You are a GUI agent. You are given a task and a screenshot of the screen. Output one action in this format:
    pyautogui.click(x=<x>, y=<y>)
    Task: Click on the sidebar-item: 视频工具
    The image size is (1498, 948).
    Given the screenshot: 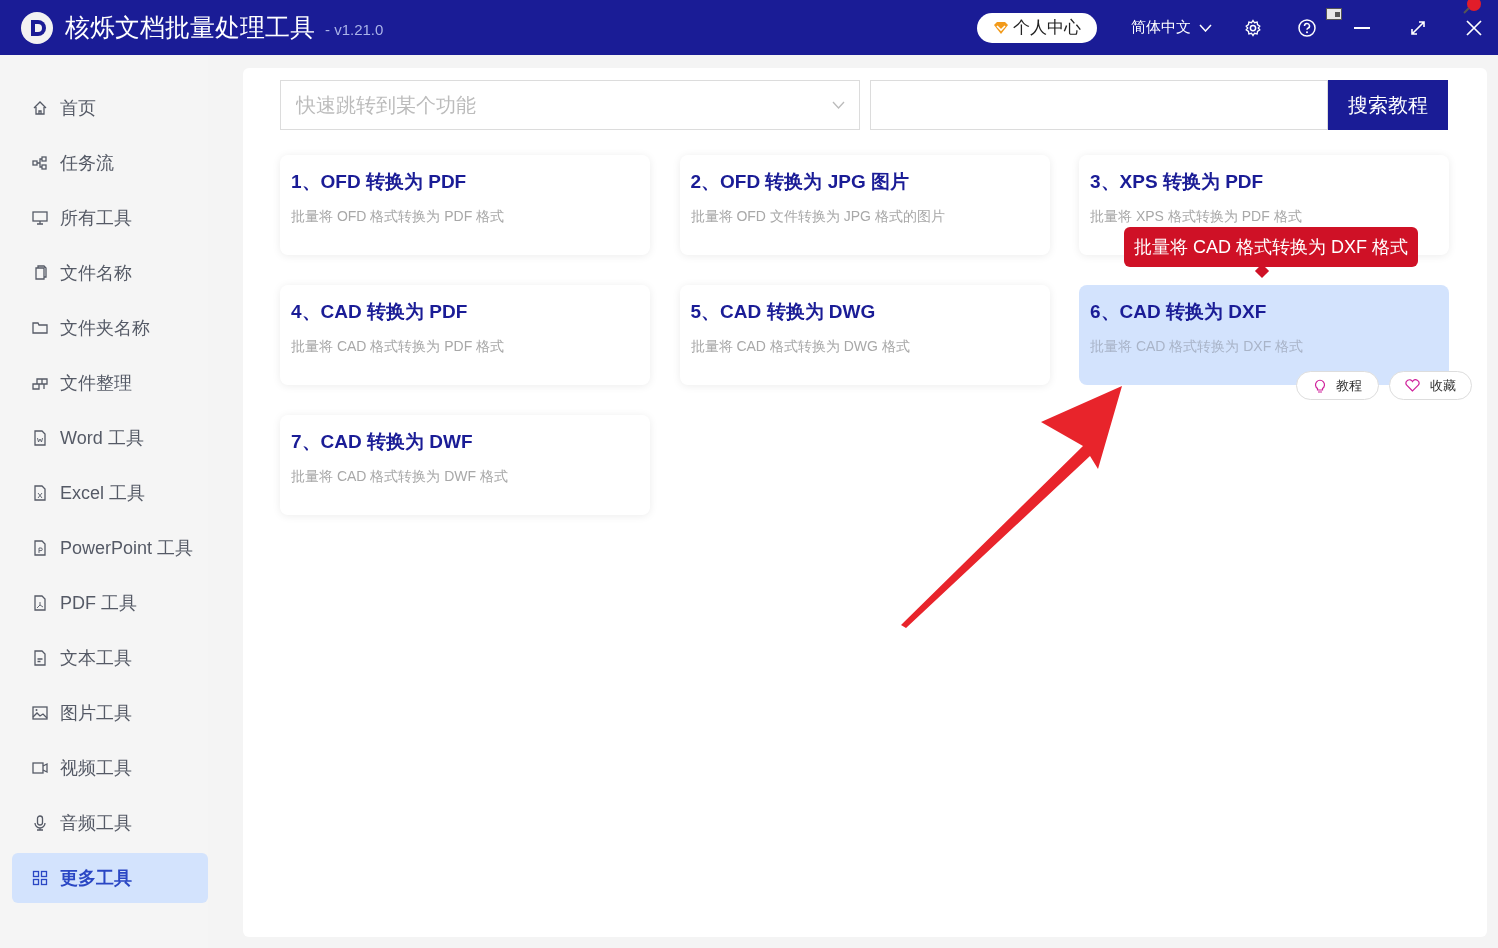 What is the action you would take?
    pyautogui.click(x=110, y=768)
    